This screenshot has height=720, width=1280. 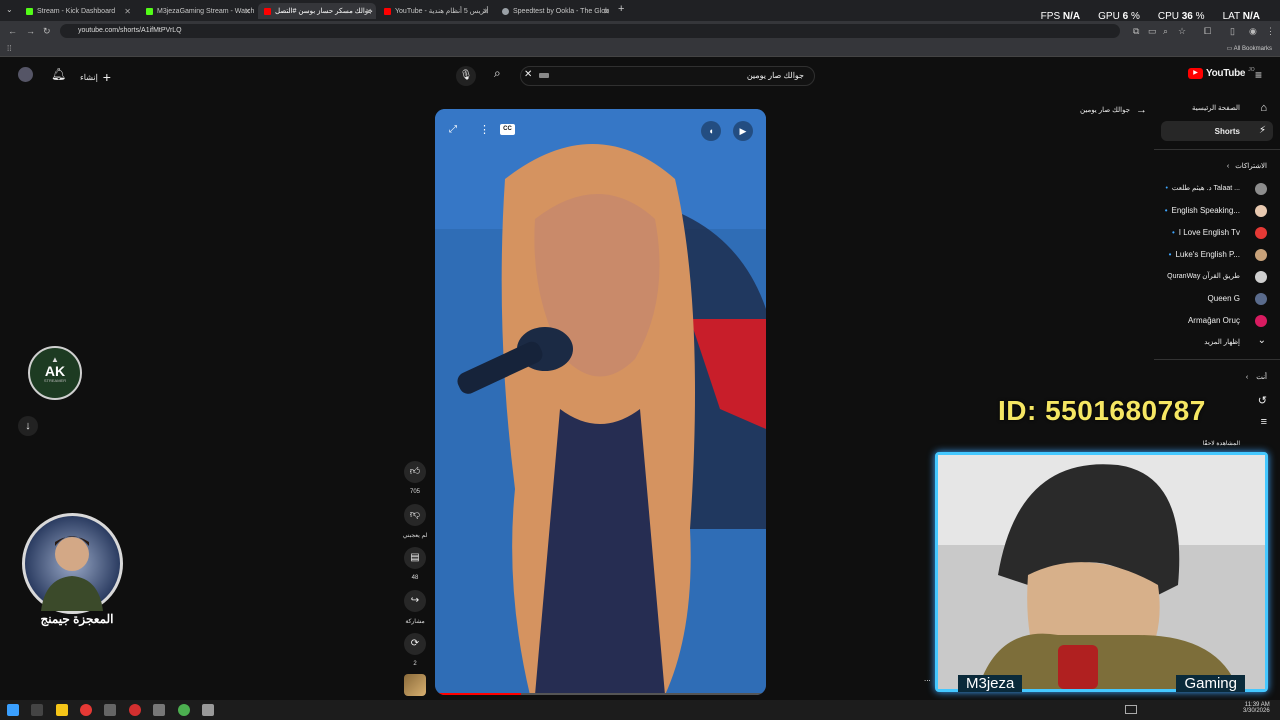 I want to click on browser-icon, so click(x=184, y=710).